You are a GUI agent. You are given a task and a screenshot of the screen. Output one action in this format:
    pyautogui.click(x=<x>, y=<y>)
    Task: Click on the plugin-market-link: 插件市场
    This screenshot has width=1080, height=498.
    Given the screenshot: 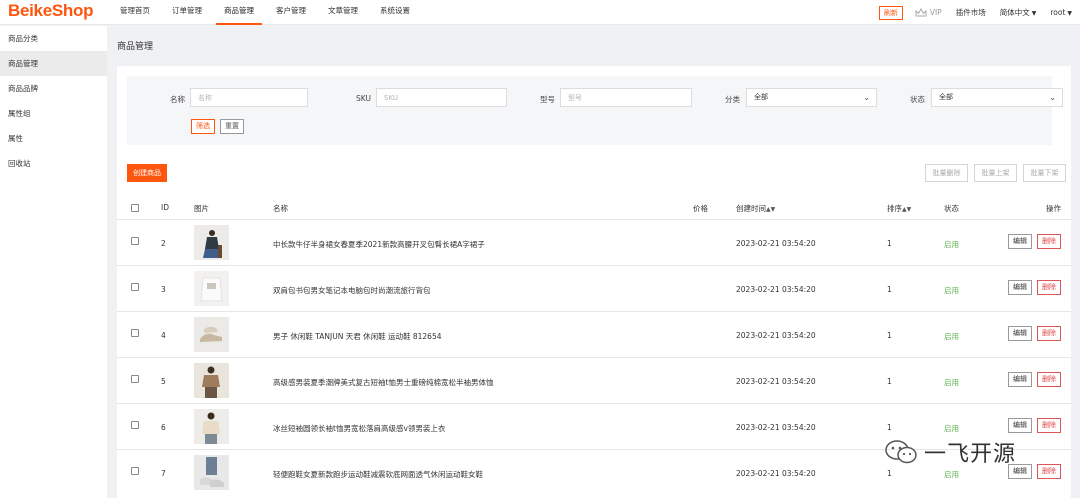 What is the action you would take?
    pyautogui.click(x=971, y=12)
    